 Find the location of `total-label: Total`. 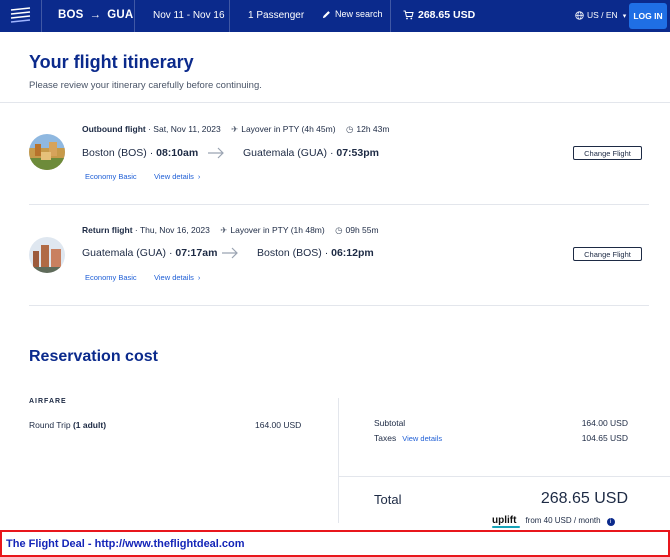

total-label: Total is located at coordinates (388, 499).